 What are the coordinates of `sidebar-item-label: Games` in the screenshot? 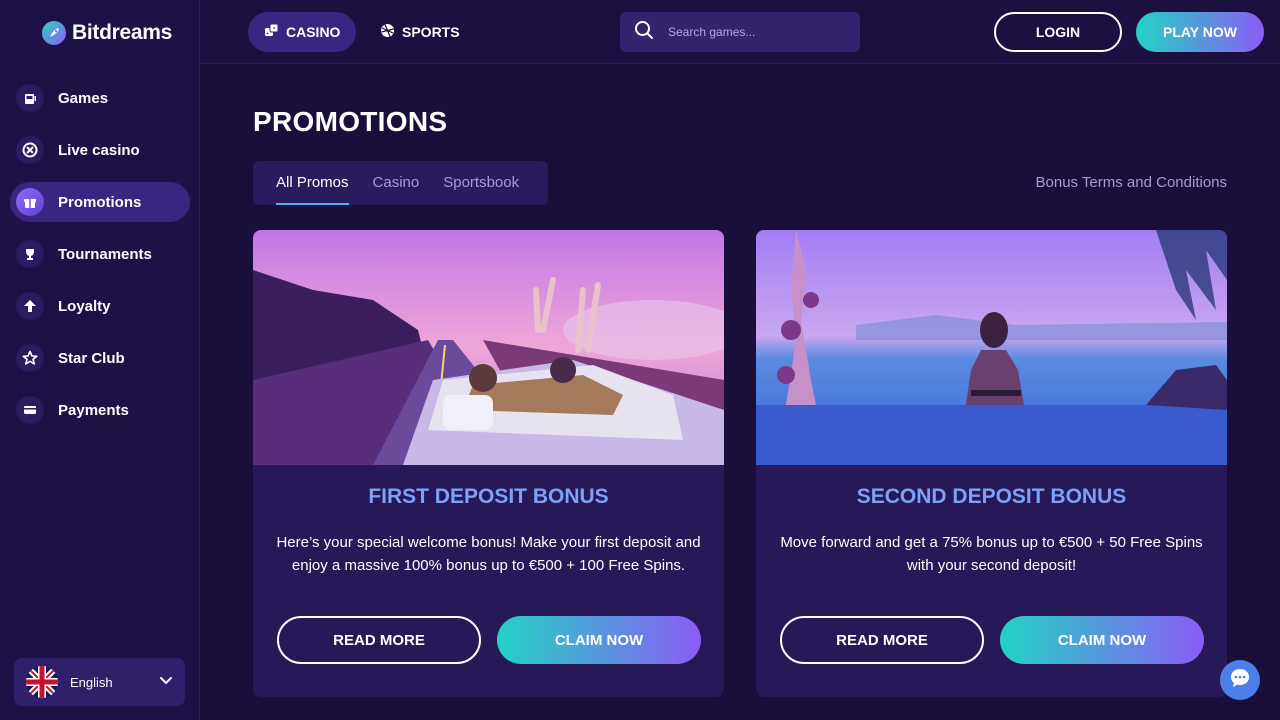 It's located at (83, 98).